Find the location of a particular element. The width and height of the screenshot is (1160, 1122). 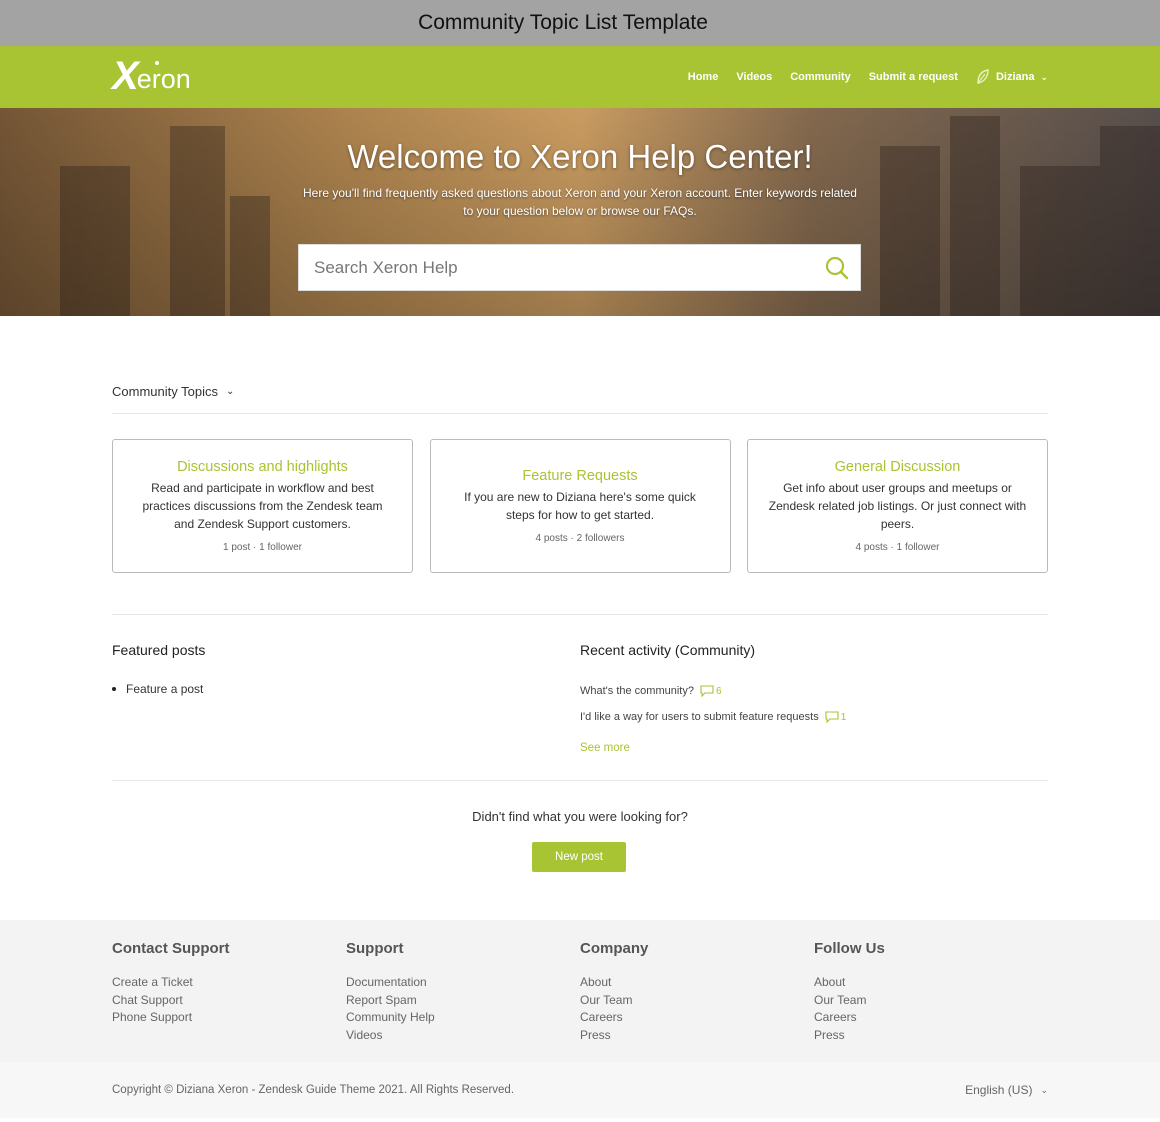

user-name: Diziana is located at coordinates (1015, 77).